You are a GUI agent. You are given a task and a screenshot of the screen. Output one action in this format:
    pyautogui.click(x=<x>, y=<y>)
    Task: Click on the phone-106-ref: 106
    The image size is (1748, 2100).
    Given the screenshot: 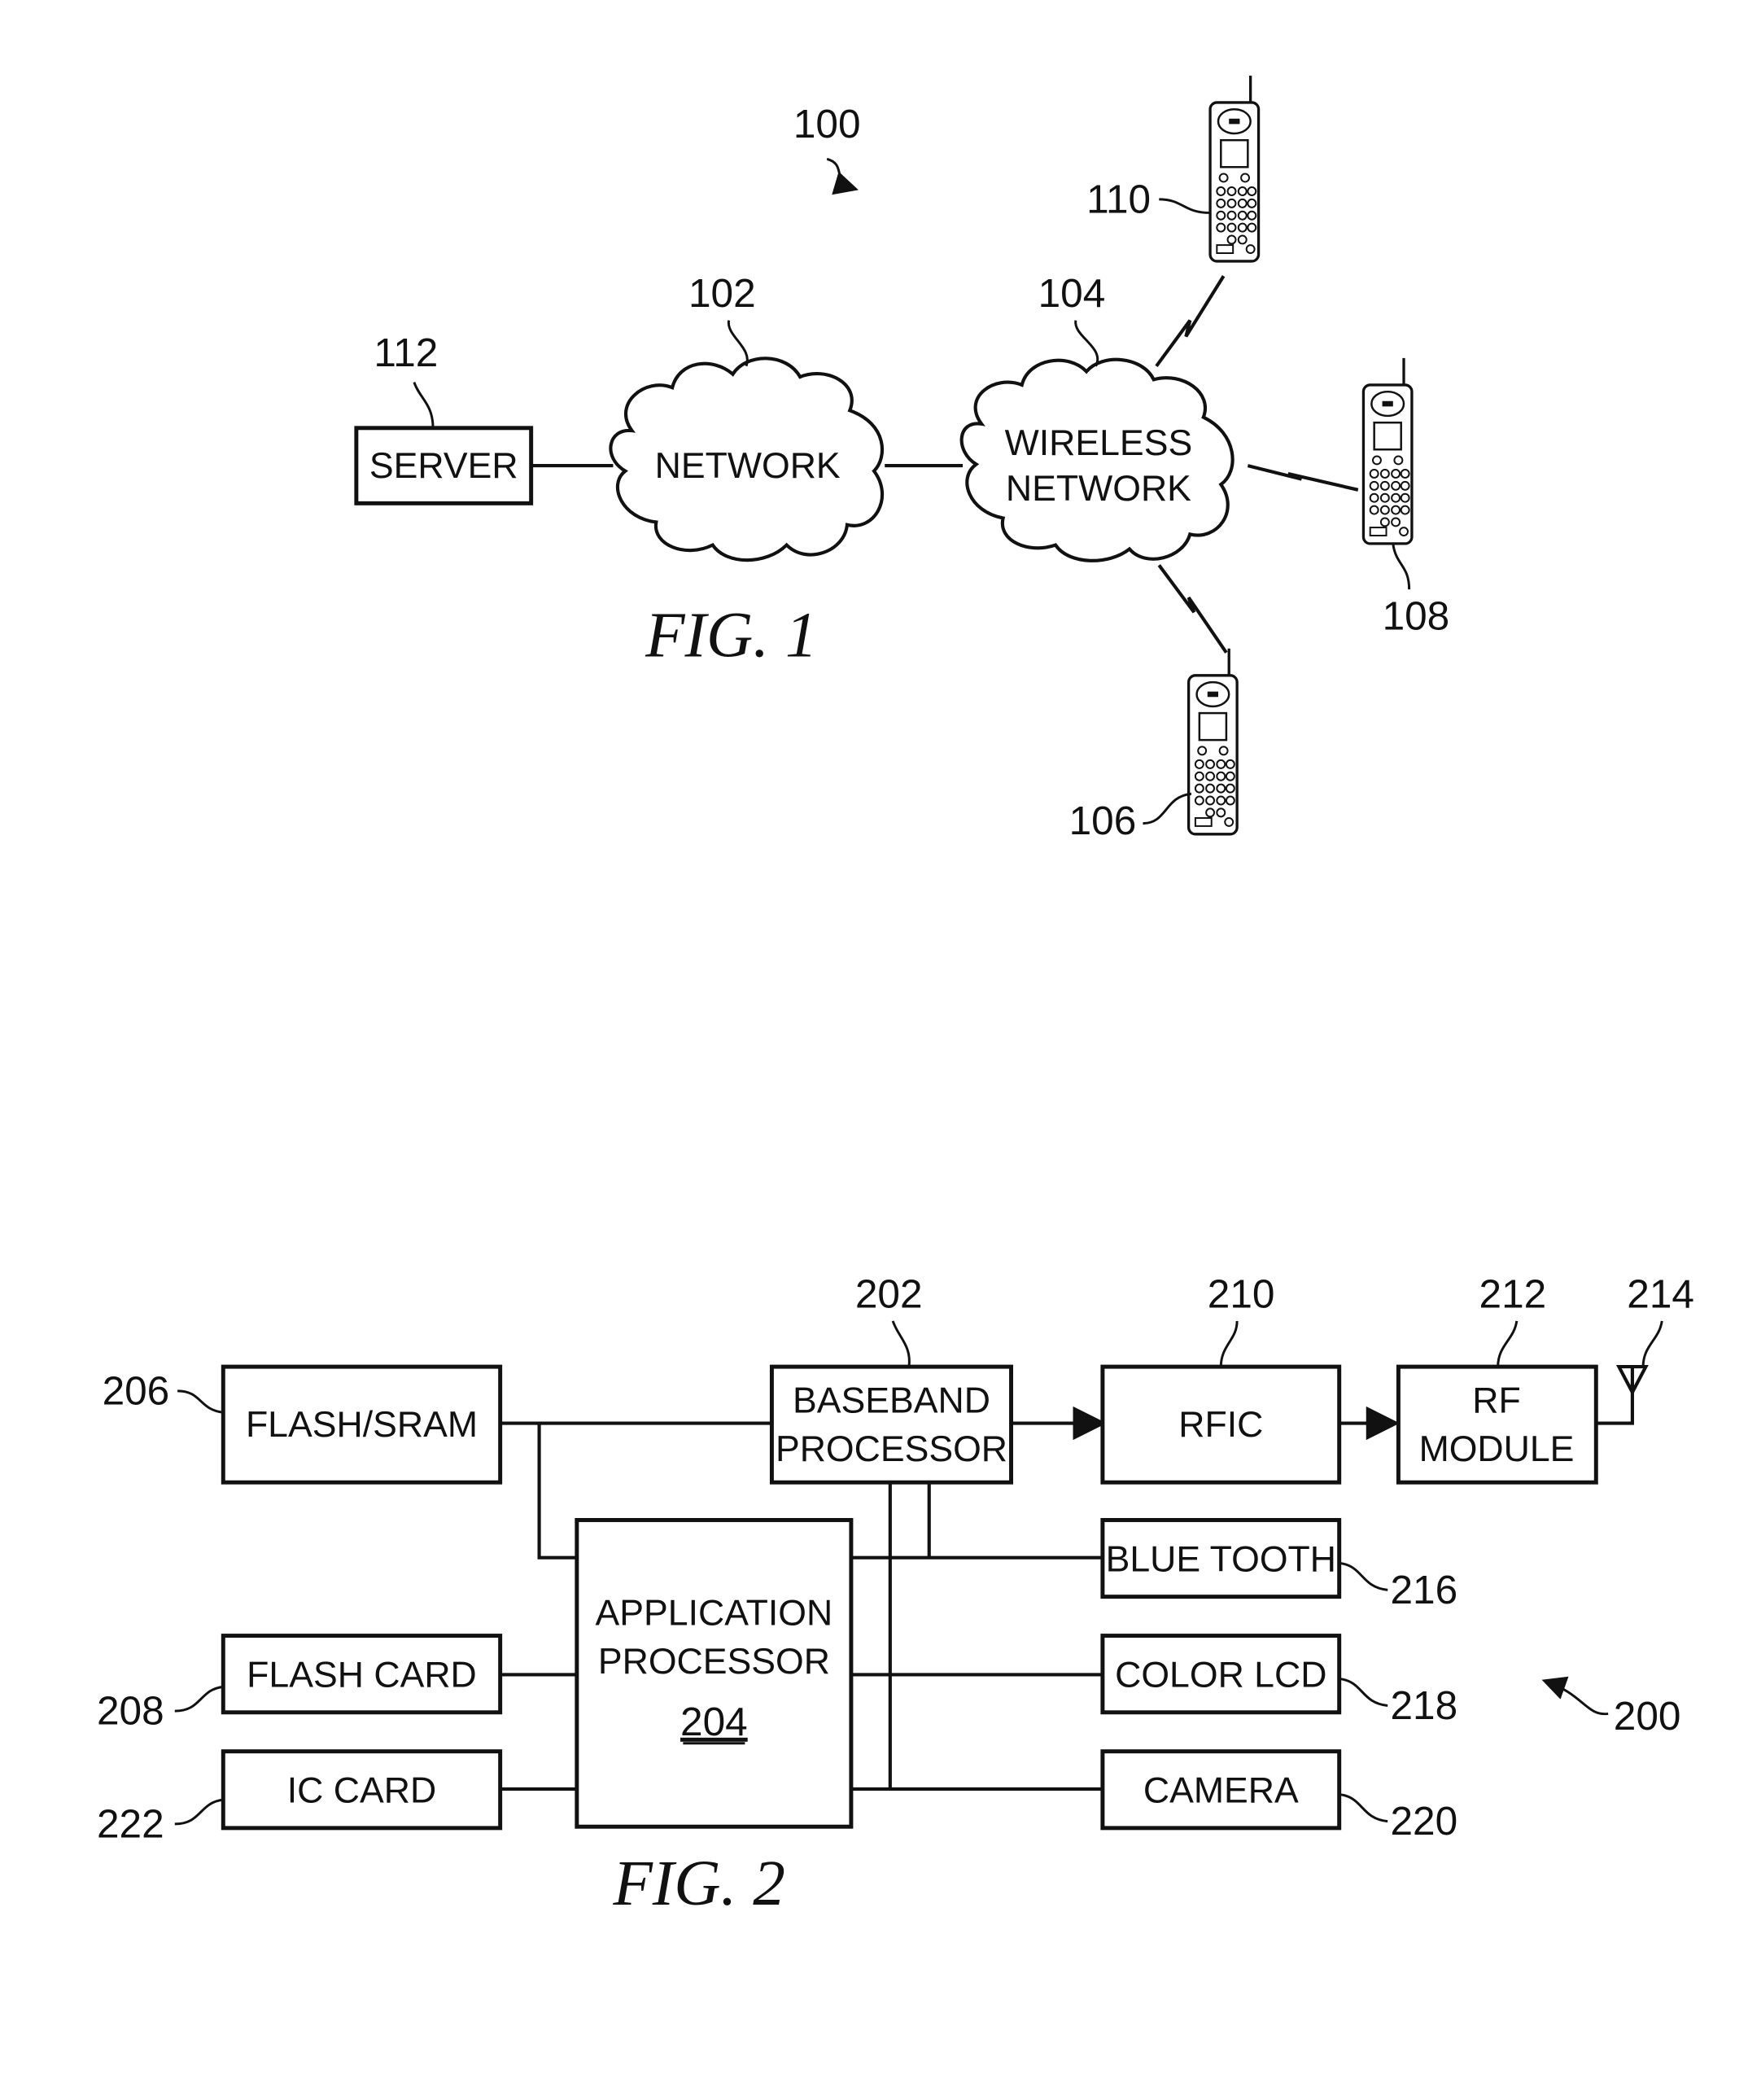 What is the action you would take?
    pyautogui.click(x=1103, y=820)
    